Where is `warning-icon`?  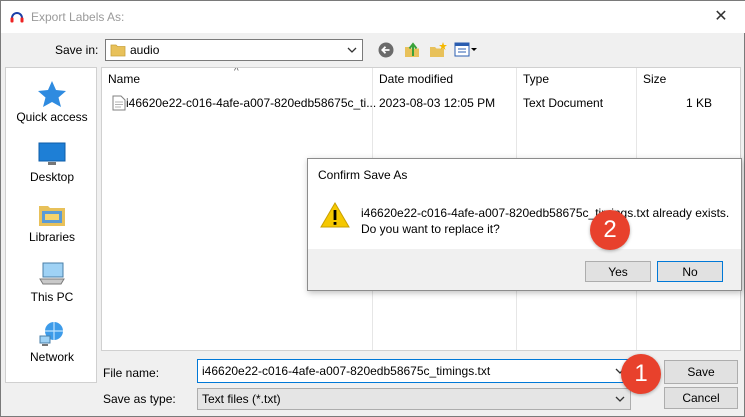
warning-icon is located at coordinates (335, 215).